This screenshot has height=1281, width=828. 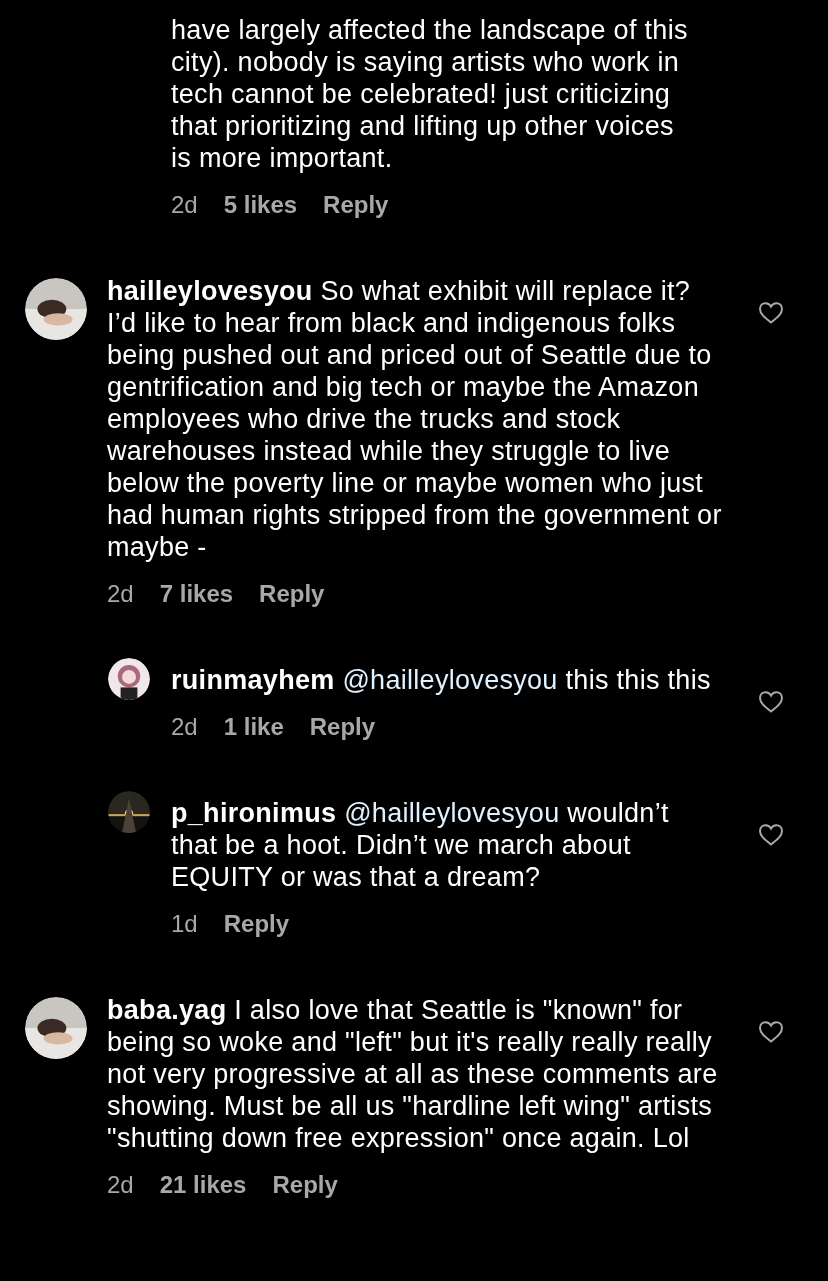 What do you see at coordinates (253, 680) in the screenshot?
I see `username-link: ruinmayhem` at bounding box center [253, 680].